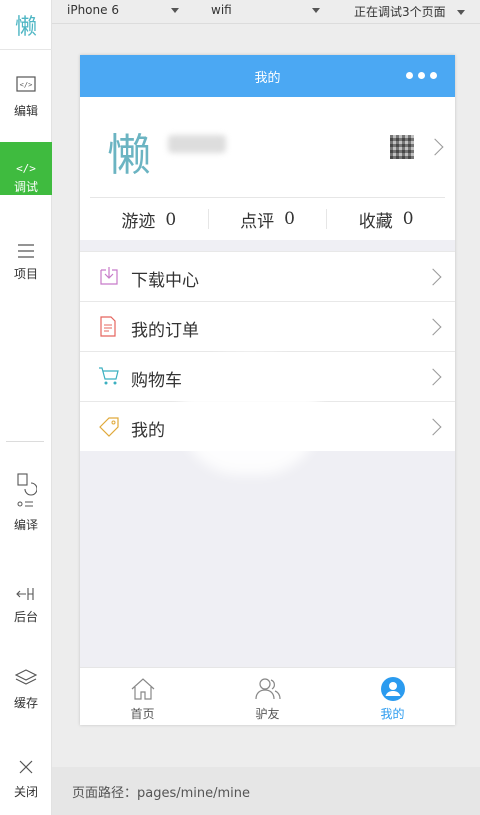  I want to click on code-icon: </>, so click(26, 168).